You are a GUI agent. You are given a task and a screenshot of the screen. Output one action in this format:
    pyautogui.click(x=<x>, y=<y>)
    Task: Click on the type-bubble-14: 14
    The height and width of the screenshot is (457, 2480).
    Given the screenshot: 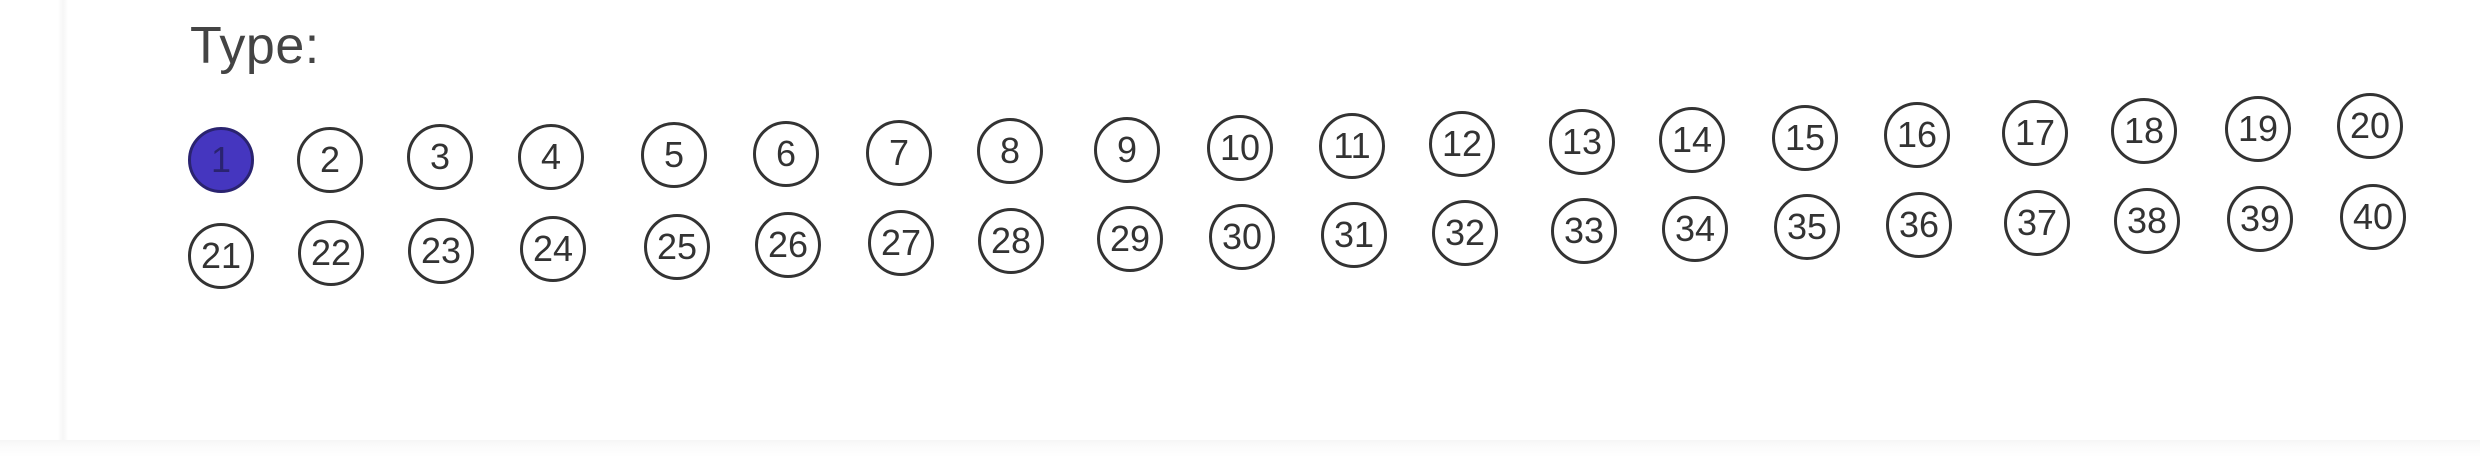 What is the action you would take?
    pyautogui.click(x=1692, y=140)
    